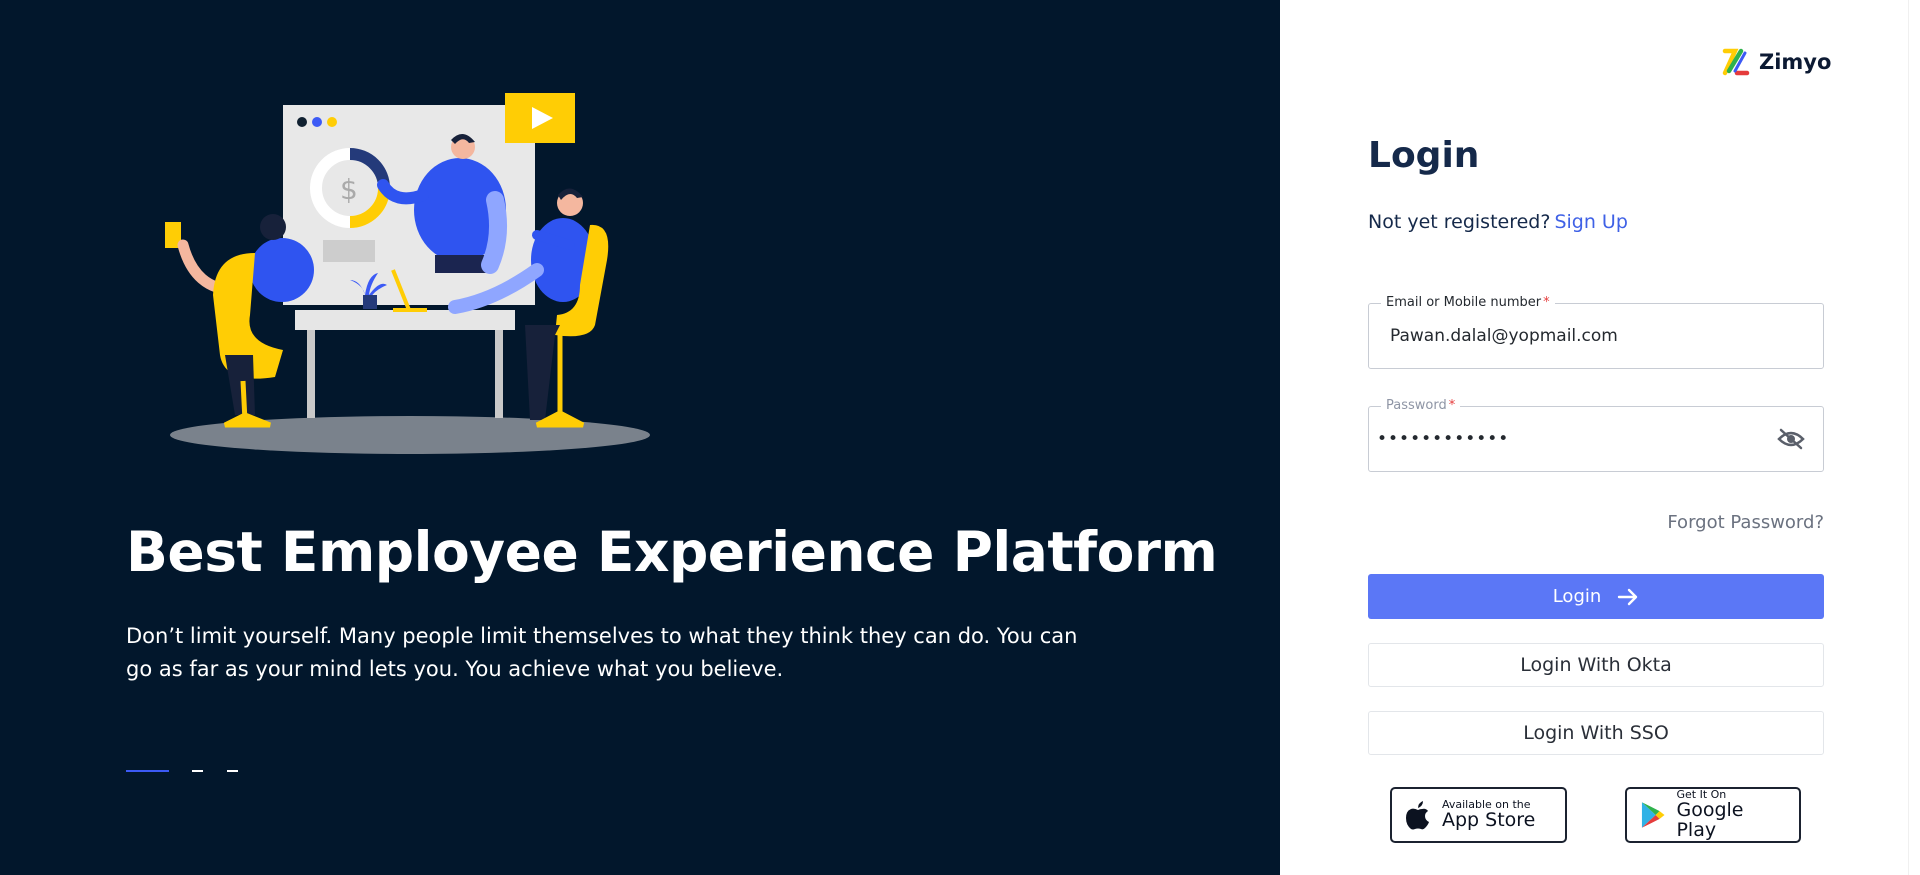 The width and height of the screenshot is (1920, 875). Describe the element at coordinates (1795, 62) in the screenshot. I see `brand-name: Zimyo` at that location.